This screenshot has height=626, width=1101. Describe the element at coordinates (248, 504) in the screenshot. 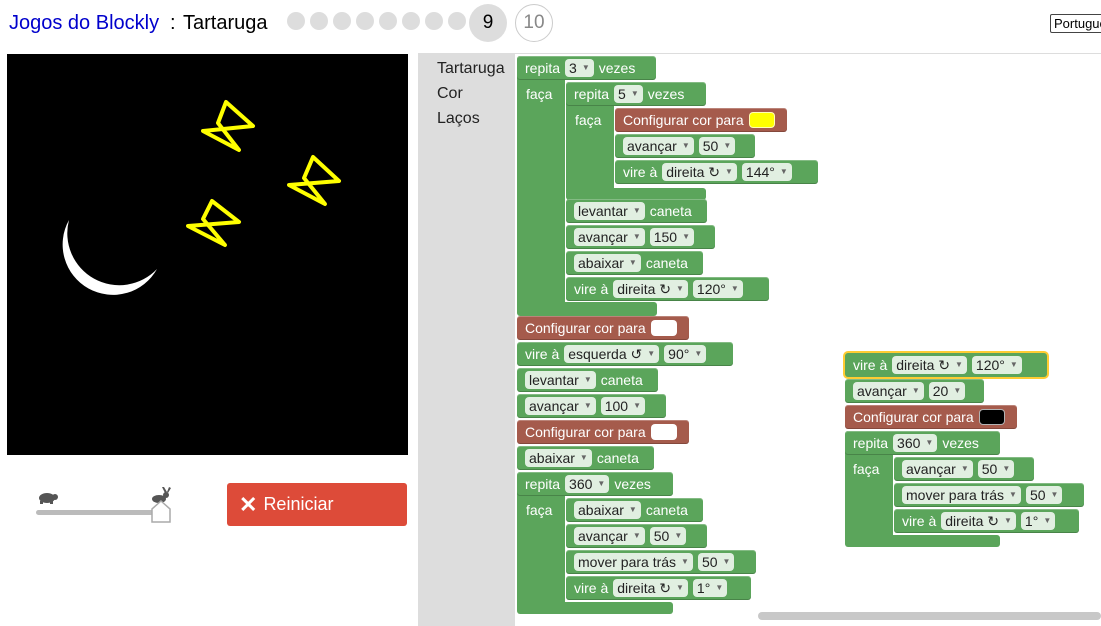

I see `close-icon: ✕` at that location.